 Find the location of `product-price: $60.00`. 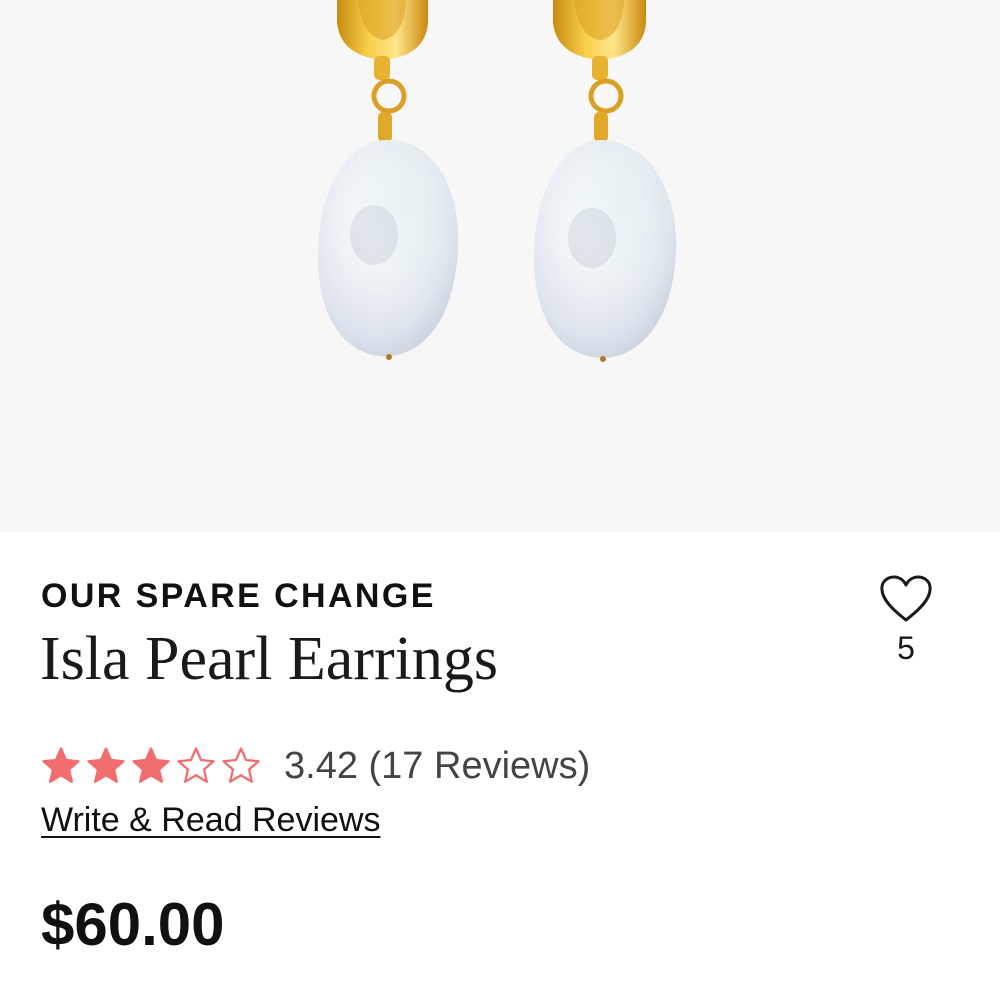

product-price: $60.00 is located at coordinates (133, 924).